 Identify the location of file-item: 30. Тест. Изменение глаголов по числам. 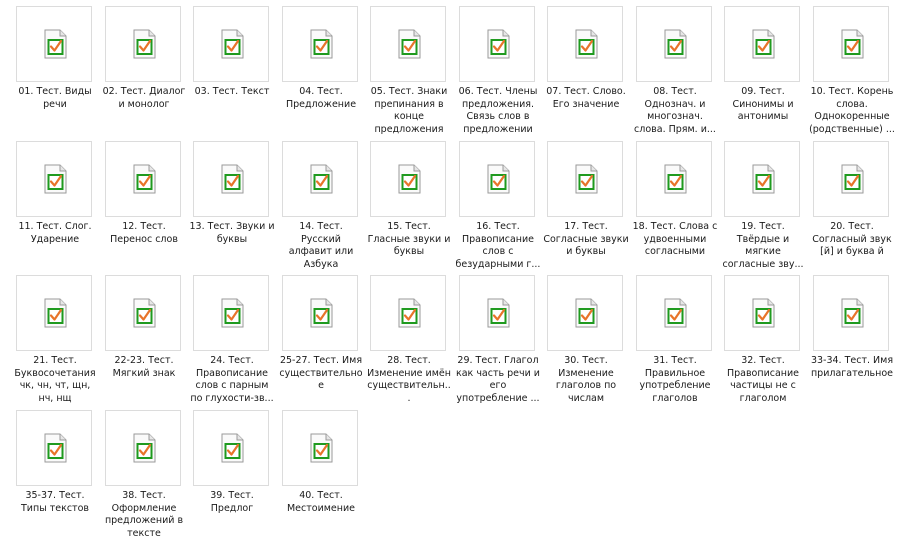
(587, 338).